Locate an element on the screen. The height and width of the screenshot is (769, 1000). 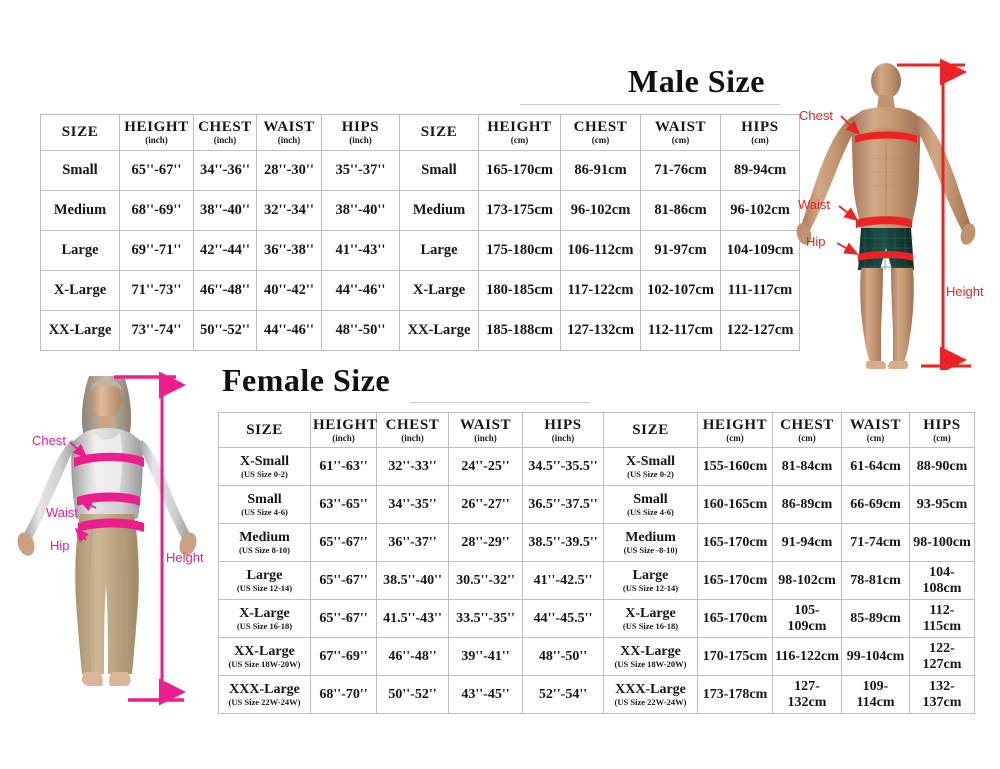
male-cell-chest-cm: 117-122cm is located at coordinates (600, 290).